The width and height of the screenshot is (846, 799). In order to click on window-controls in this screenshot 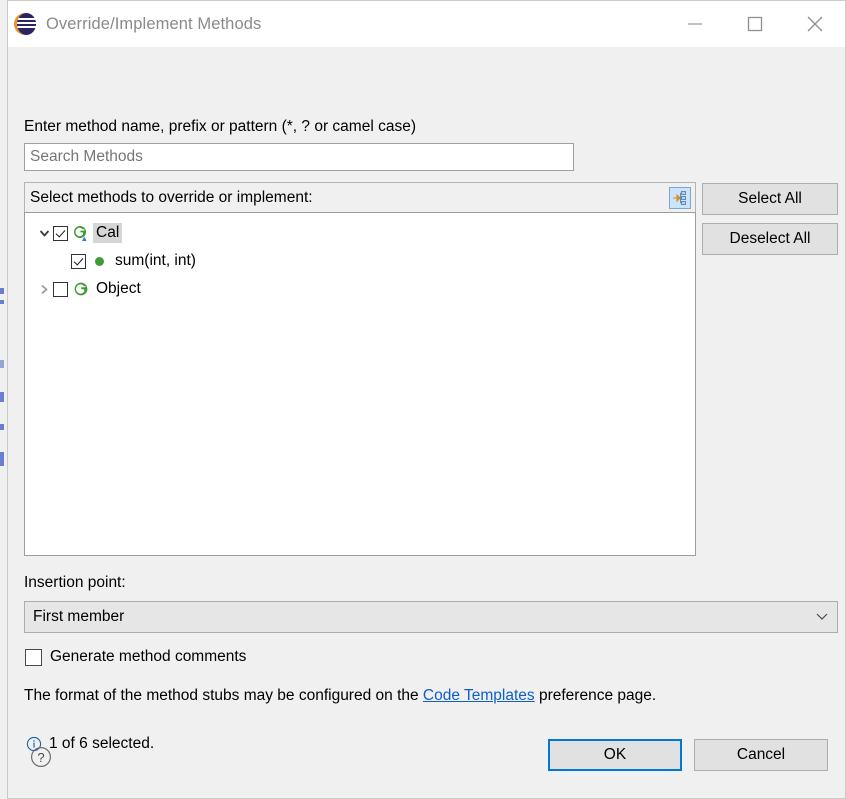, I will do `click(755, 24)`.